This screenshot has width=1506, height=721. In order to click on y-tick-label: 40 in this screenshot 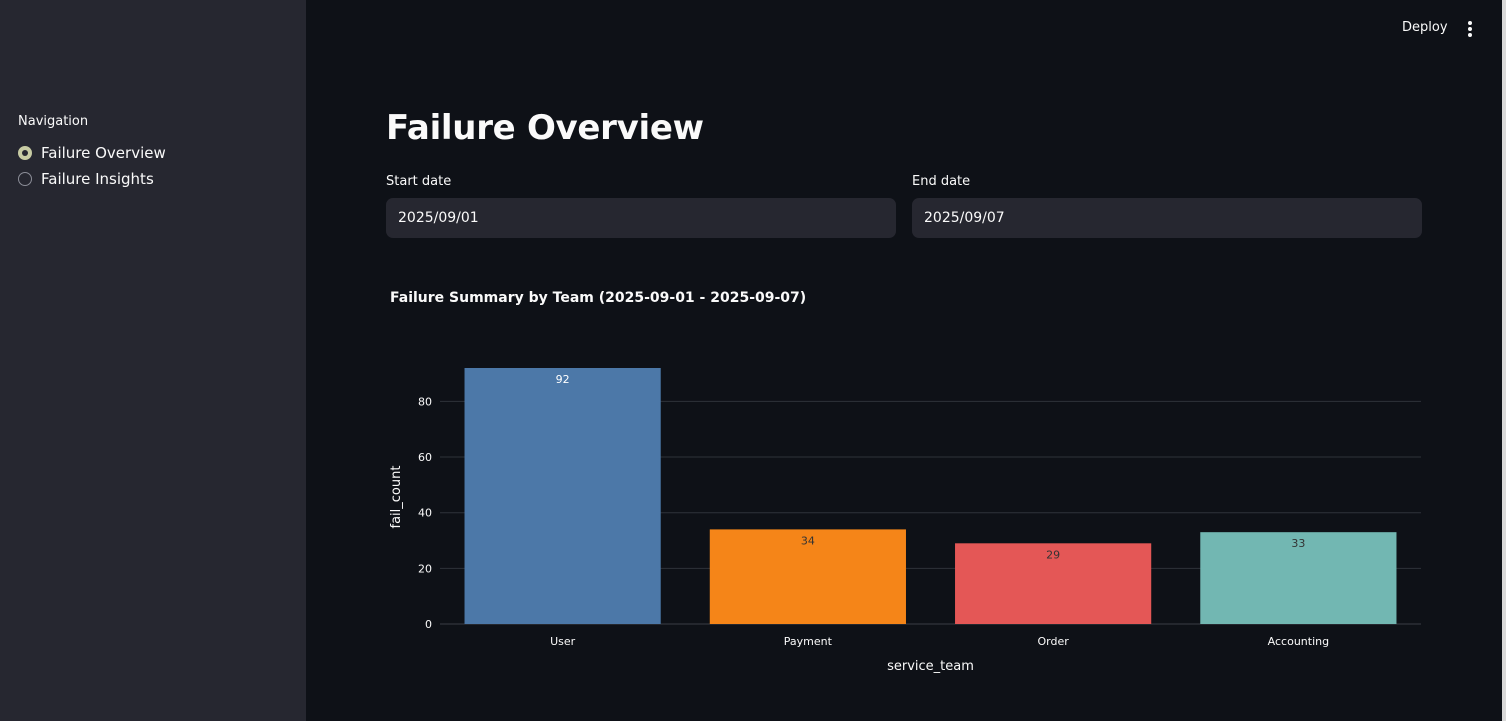, I will do `click(425, 513)`.